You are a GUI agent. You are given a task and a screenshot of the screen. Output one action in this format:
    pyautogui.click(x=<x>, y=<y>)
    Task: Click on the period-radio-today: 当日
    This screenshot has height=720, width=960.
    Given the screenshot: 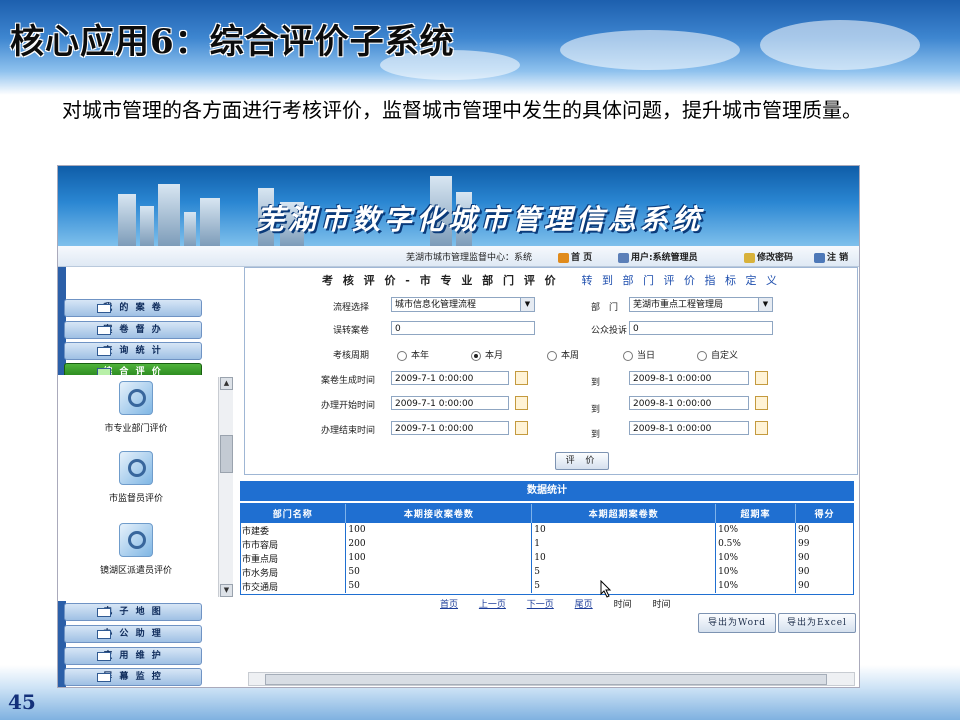 What is the action you would take?
    pyautogui.click(x=639, y=354)
    